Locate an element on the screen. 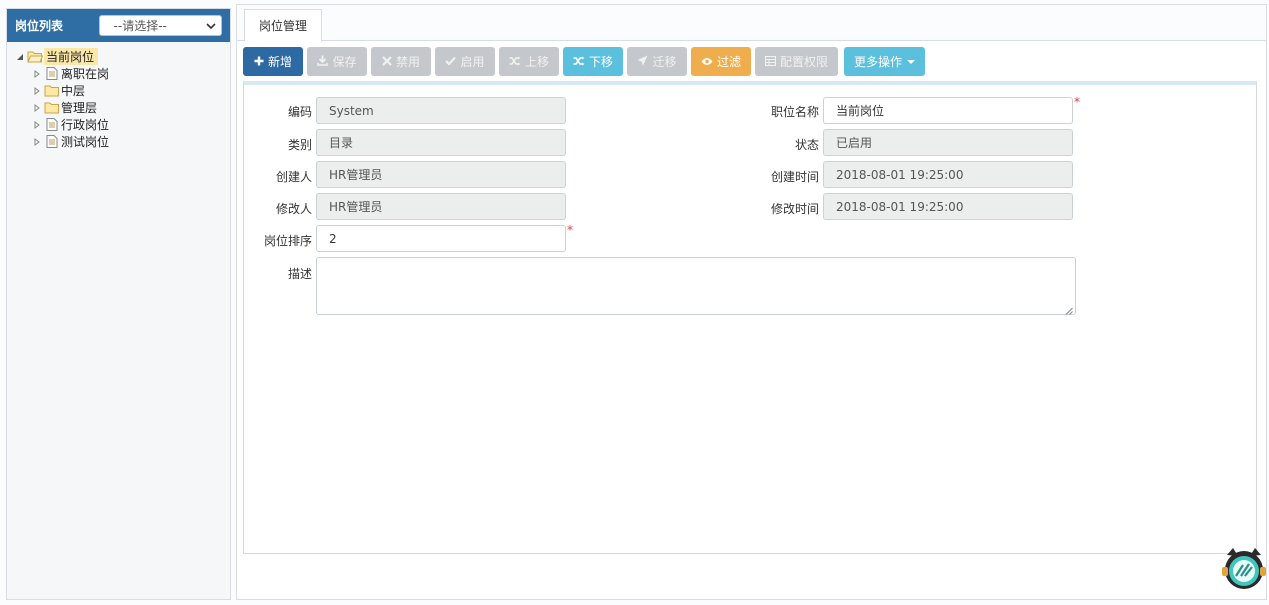 The width and height of the screenshot is (1269, 605). position-list-header: 岗位列表 --请选择-- is located at coordinates (118, 25).